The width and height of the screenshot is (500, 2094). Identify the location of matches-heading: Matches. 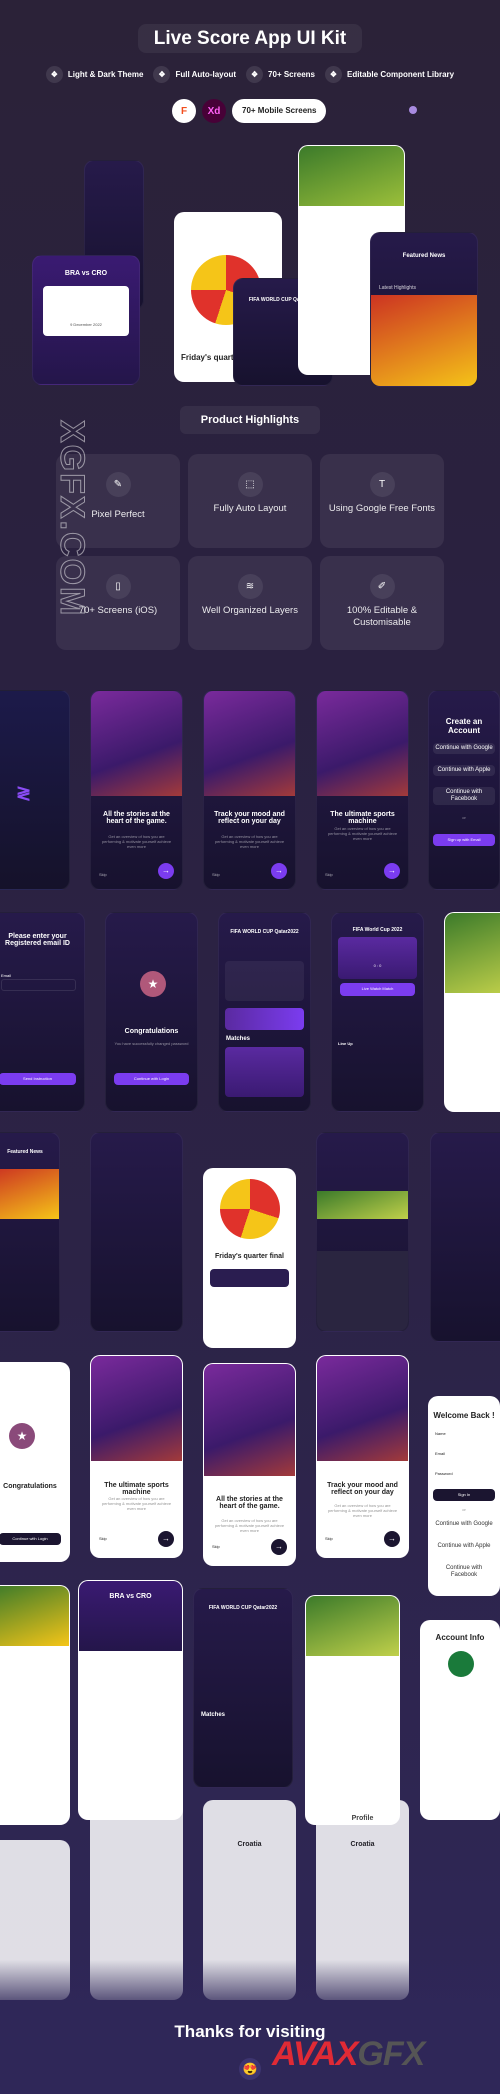
(238, 1039).